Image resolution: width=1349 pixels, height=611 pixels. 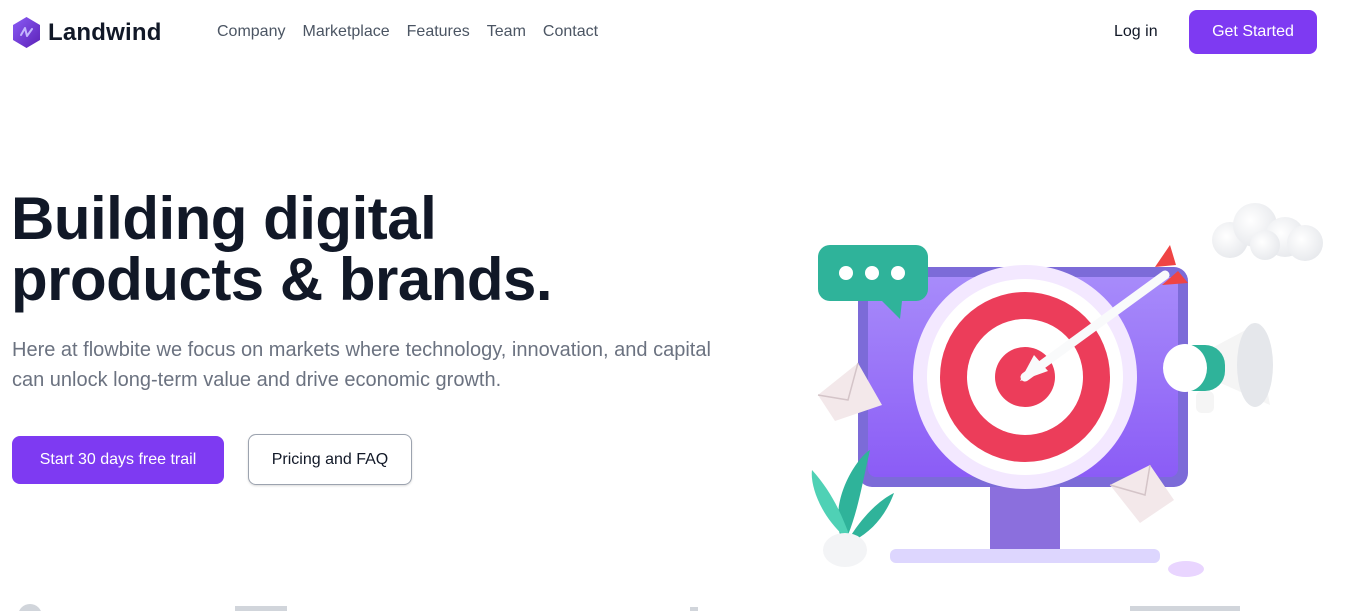 What do you see at coordinates (438, 32) in the screenshot?
I see `nav-link-features: Features` at bounding box center [438, 32].